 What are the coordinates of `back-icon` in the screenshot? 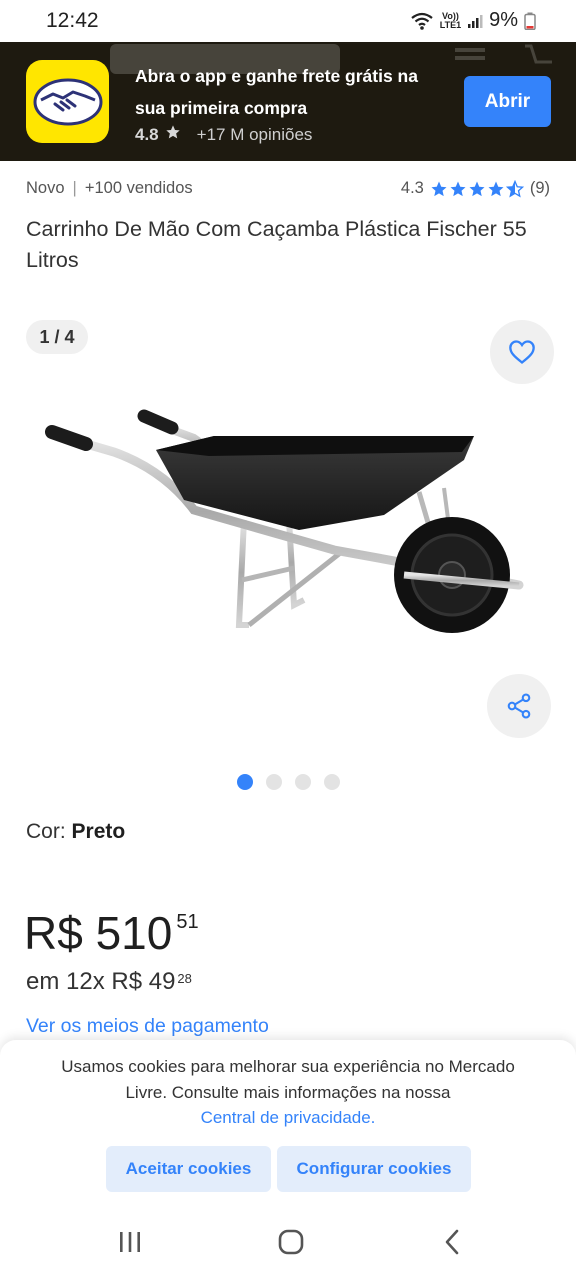 It's located at (452, 1242).